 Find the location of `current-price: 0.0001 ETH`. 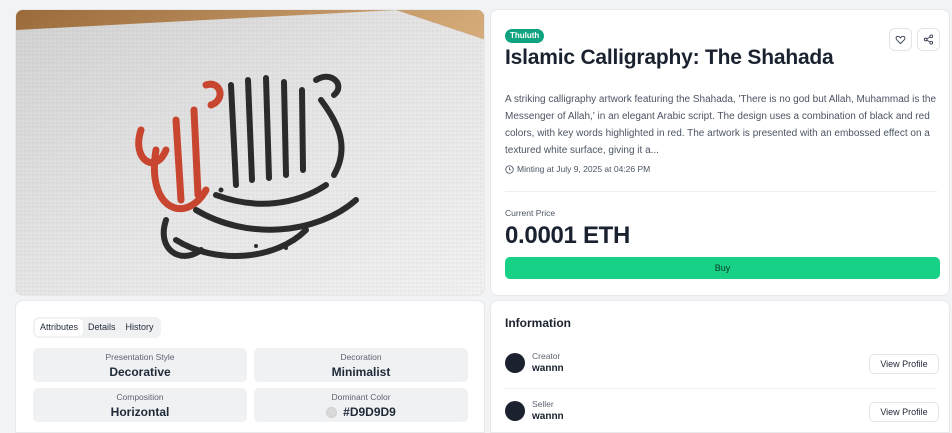

current-price: 0.0001 ETH is located at coordinates (568, 235).